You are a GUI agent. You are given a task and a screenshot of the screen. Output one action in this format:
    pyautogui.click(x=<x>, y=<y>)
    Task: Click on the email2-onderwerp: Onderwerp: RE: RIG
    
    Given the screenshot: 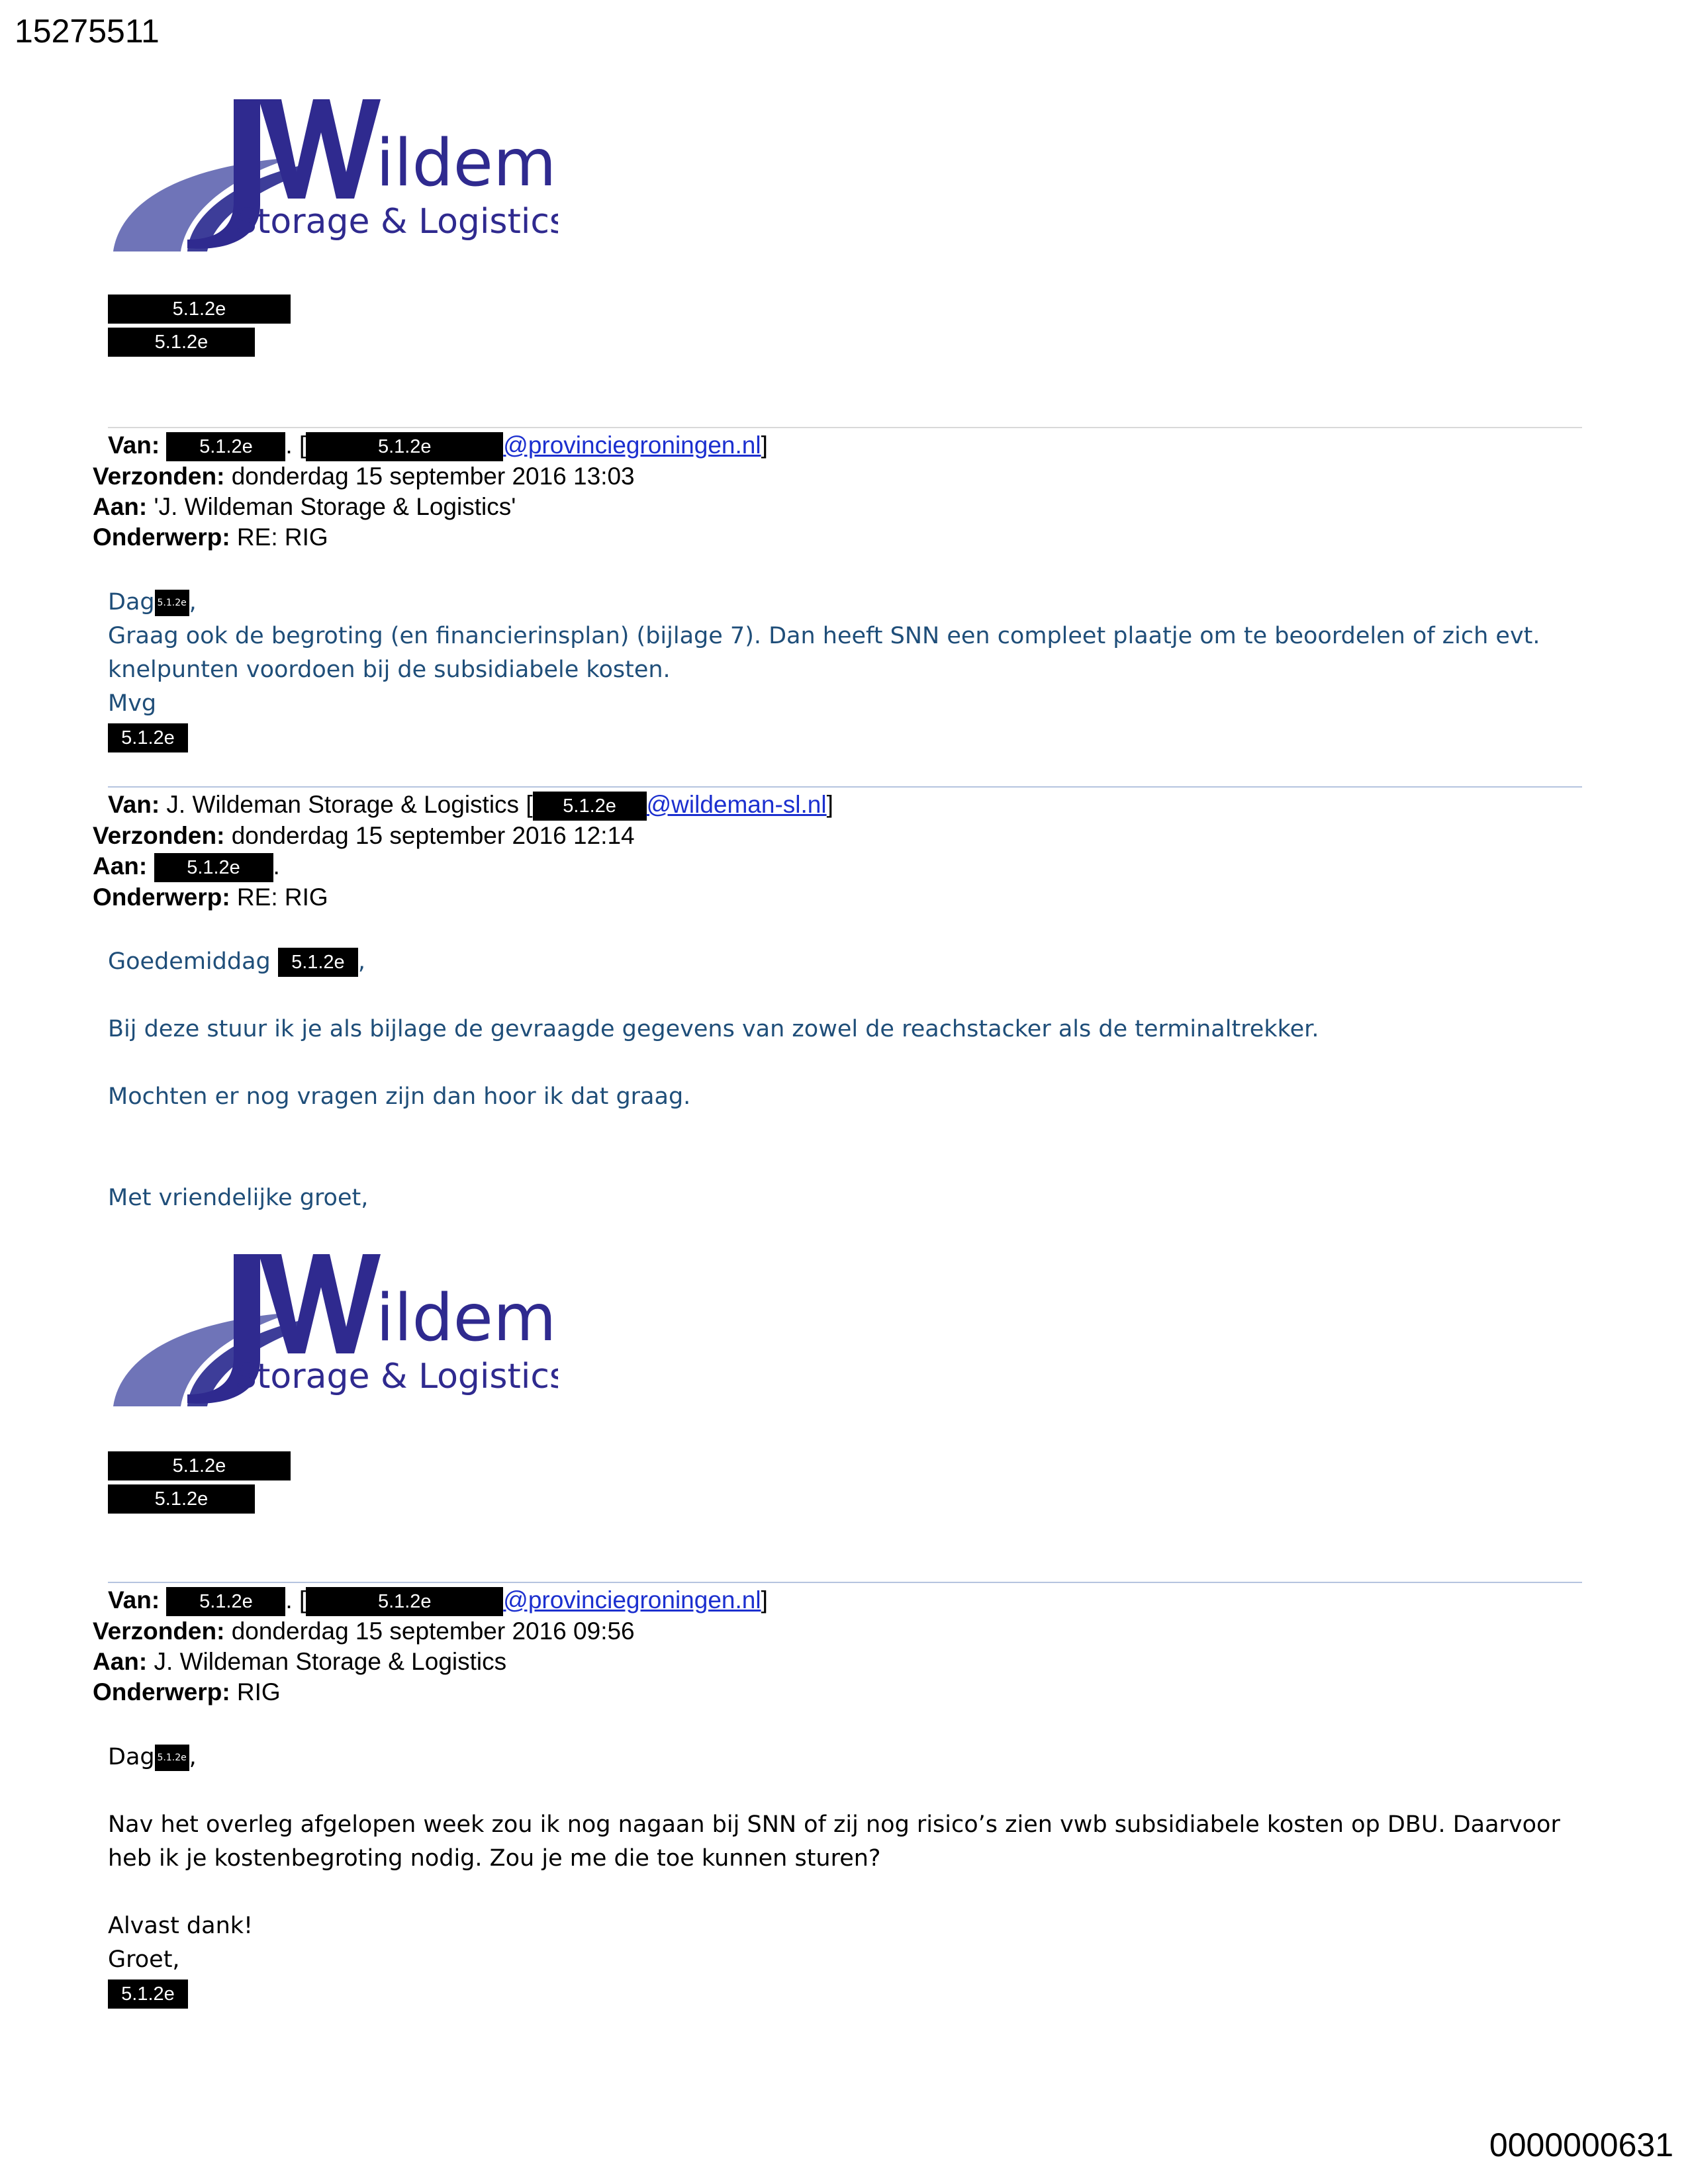 What is the action you would take?
    pyautogui.click(x=210, y=897)
    